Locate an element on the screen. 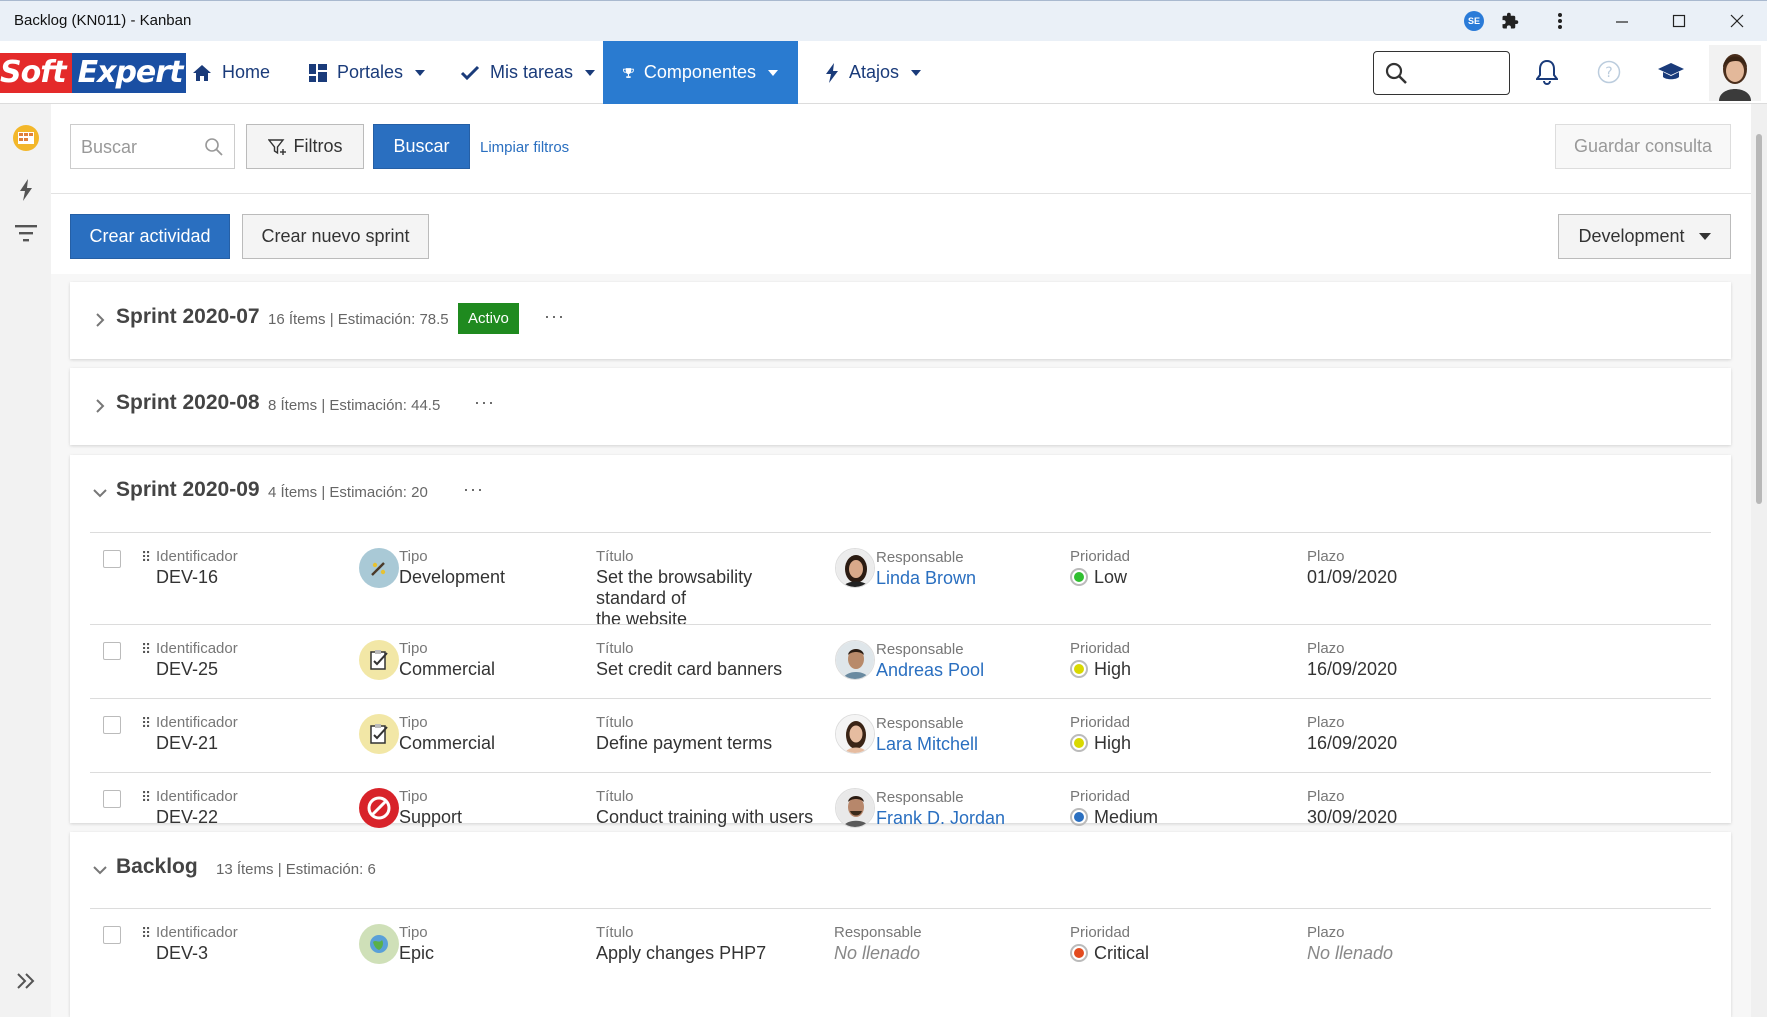 The image size is (1767, 1017). development-dropdown: Development is located at coordinates (1644, 236).